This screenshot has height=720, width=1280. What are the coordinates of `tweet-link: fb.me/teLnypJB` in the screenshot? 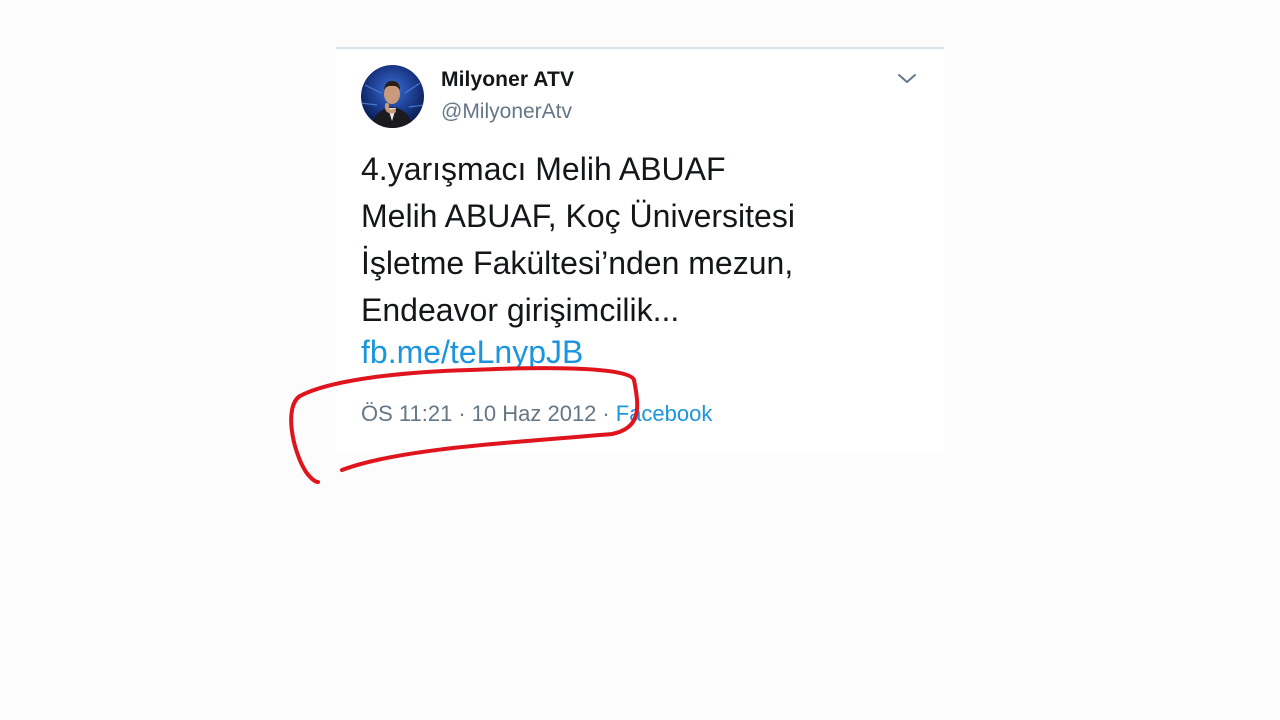 It's located at (472, 352).